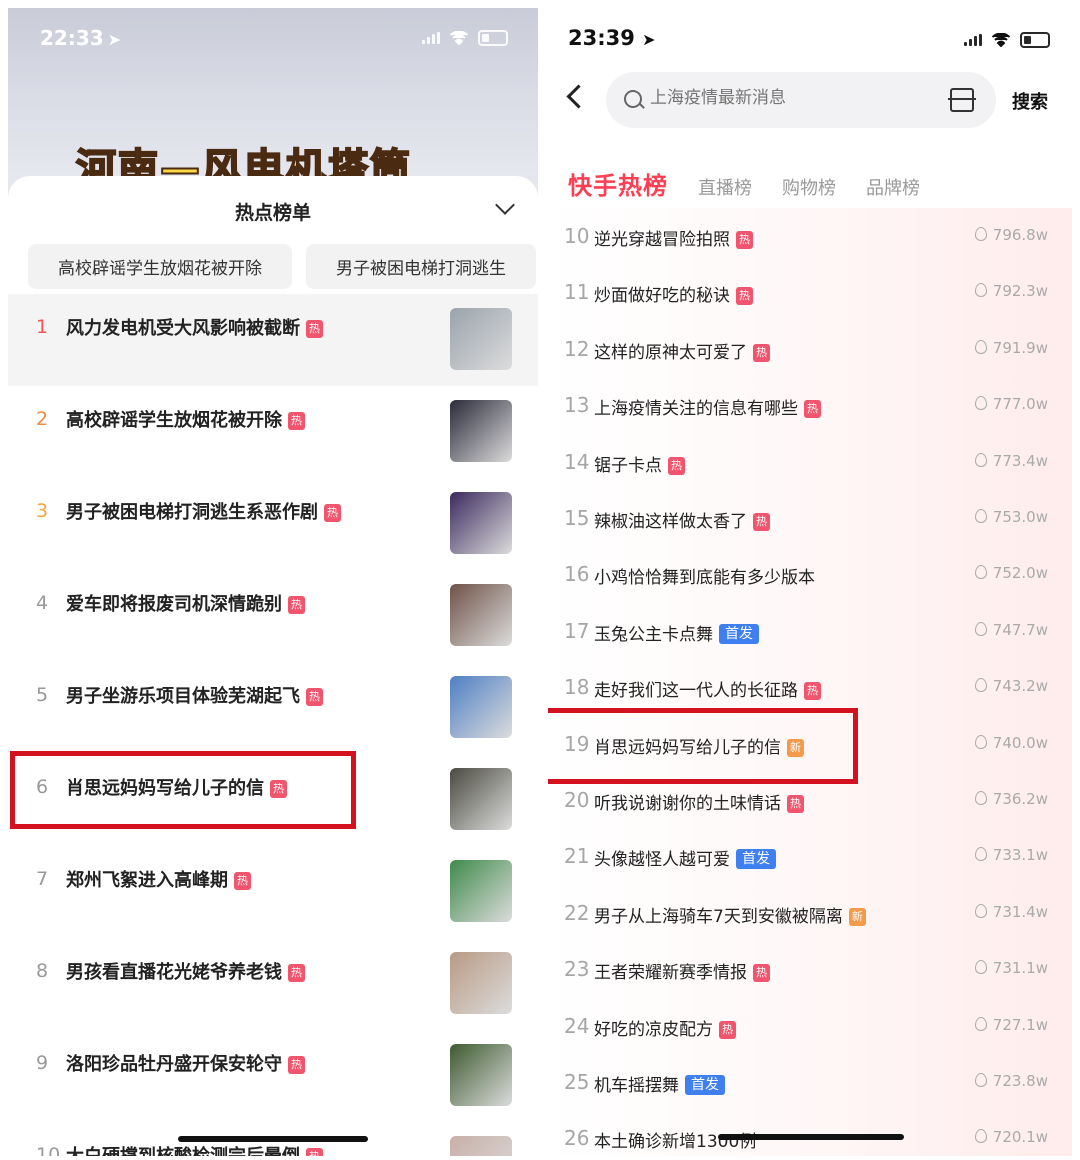  Describe the element at coordinates (810, 462) in the screenshot. I see `list-item: 14 锯子卡点热 773.4w` at that location.